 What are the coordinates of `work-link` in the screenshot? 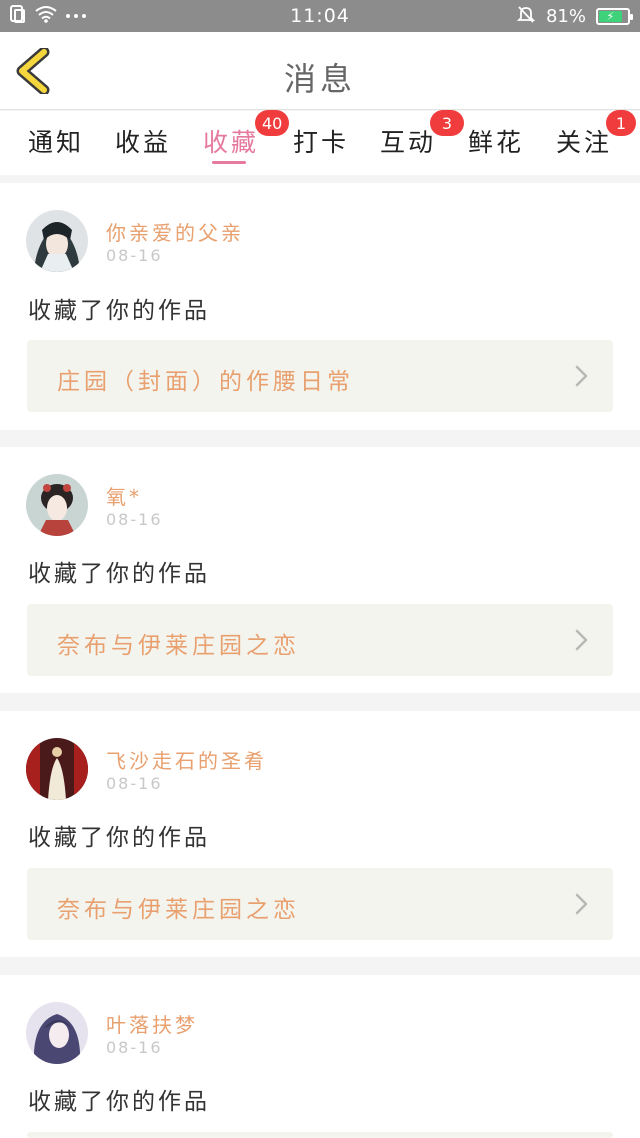 It's located at (320, 1135).